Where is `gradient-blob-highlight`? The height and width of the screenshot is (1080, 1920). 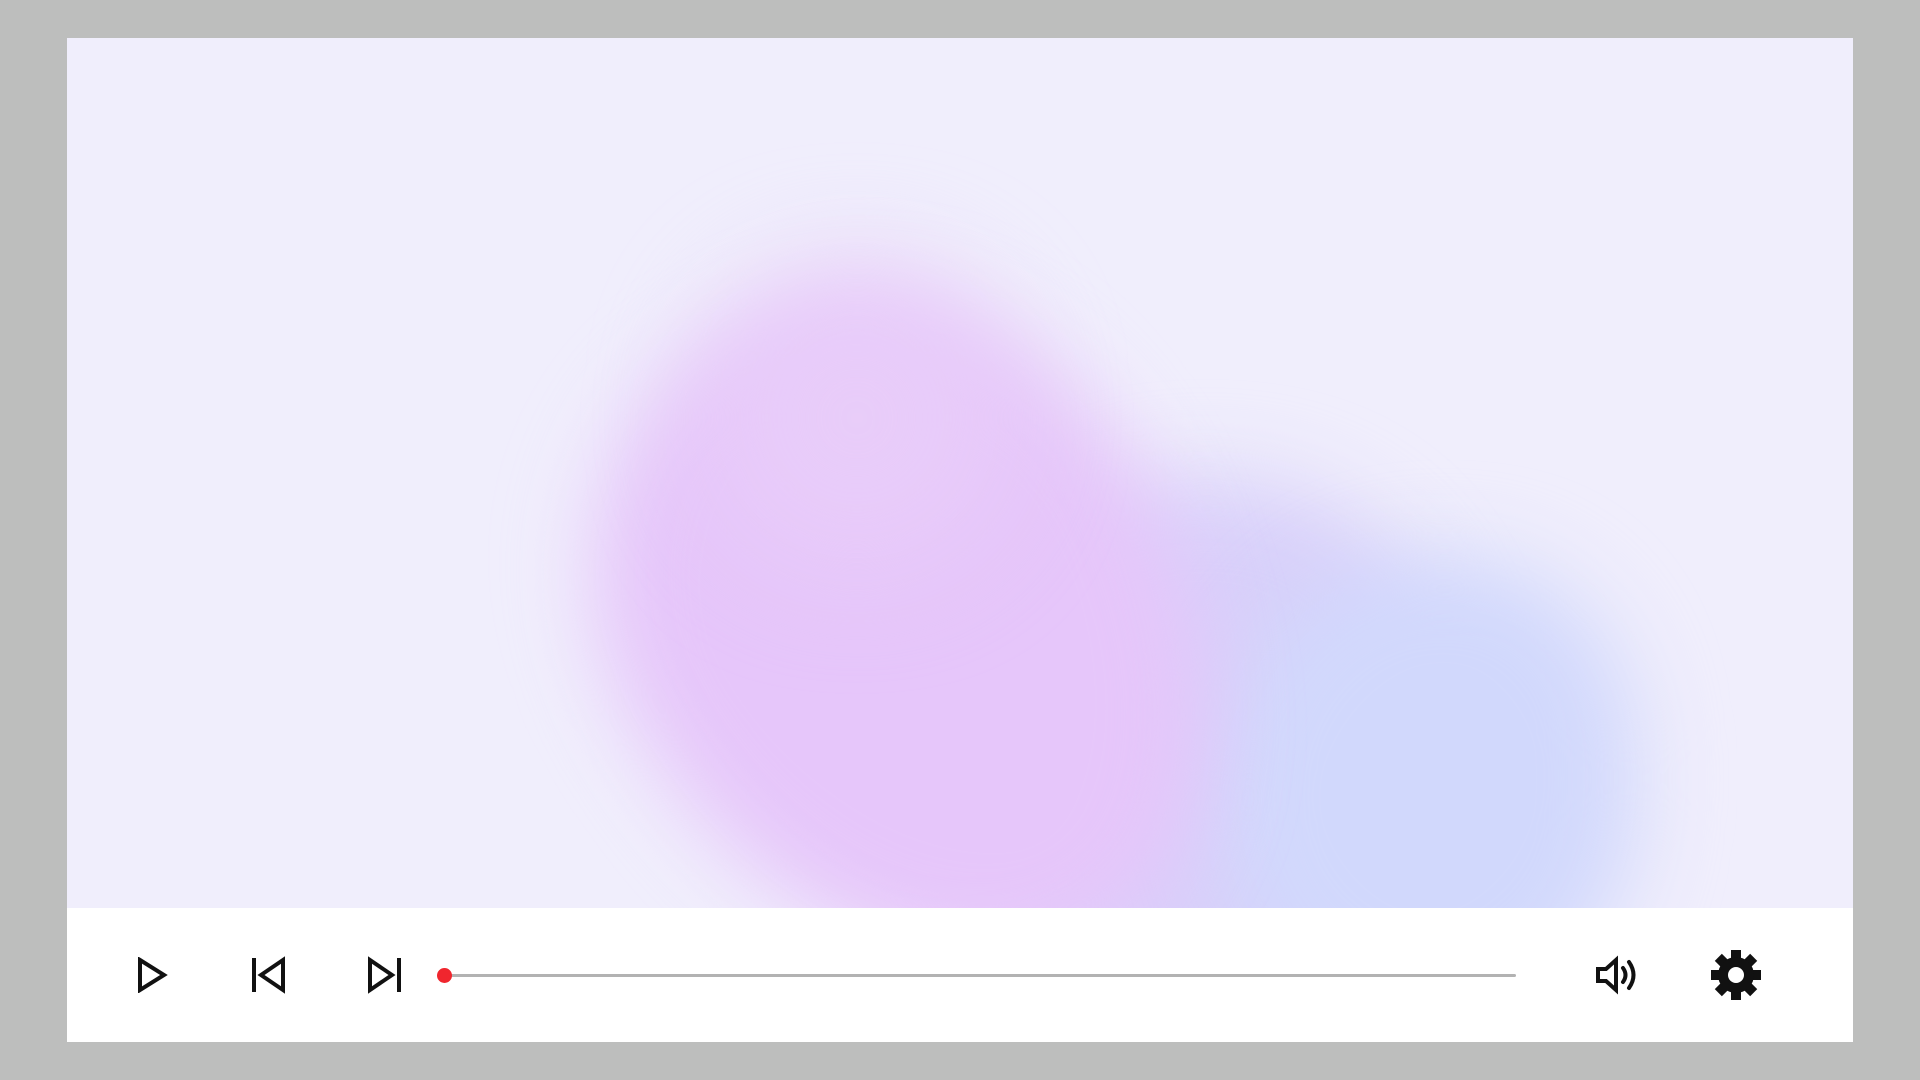 gradient-blob-highlight is located at coordinates (857, 418).